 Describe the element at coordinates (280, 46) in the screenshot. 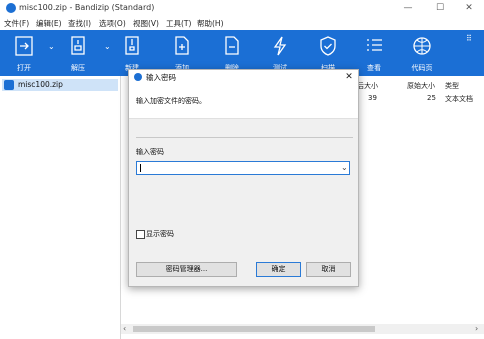

I see `lightning-icon` at that location.